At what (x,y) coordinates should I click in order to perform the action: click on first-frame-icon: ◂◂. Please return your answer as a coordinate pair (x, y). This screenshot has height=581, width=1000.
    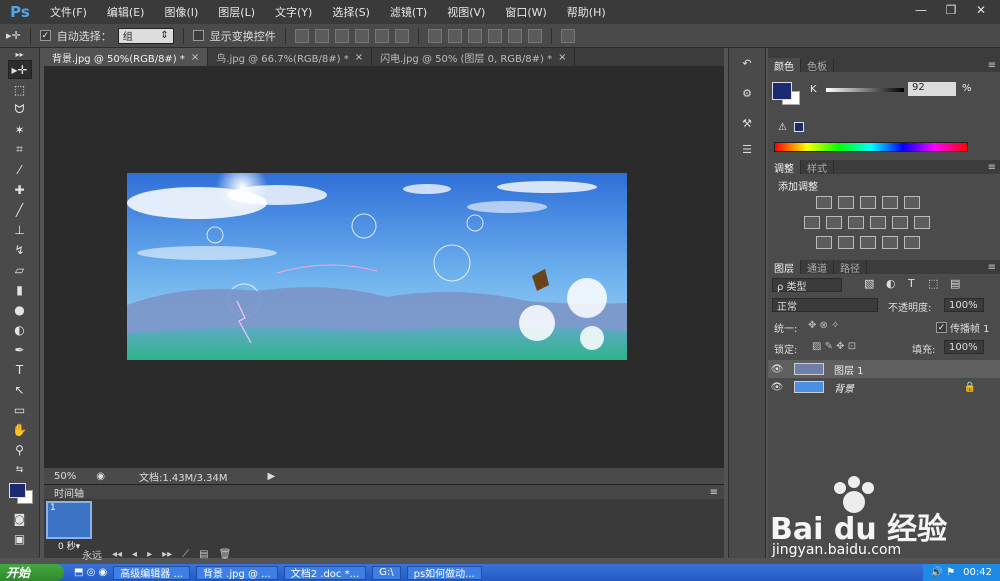
    Looking at the image, I should click on (117, 554).